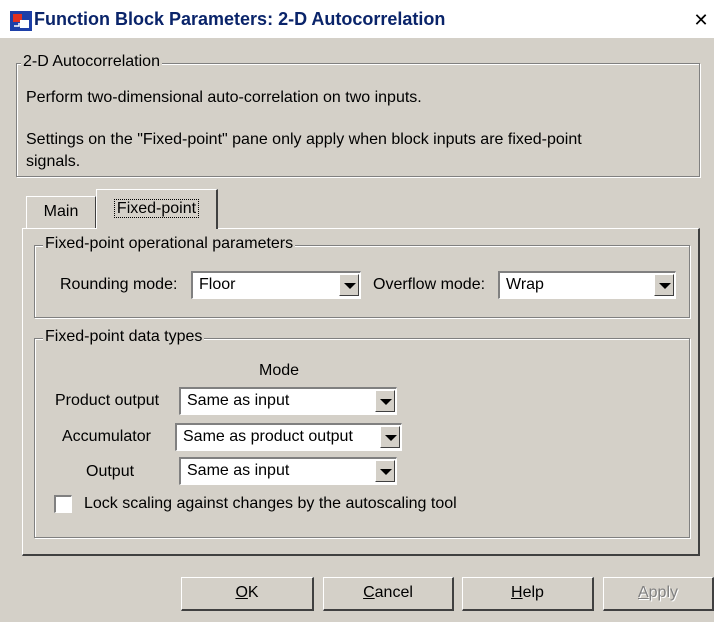 This screenshot has height=622, width=714. I want to click on mode-column-header: Mode, so click(279, 370).